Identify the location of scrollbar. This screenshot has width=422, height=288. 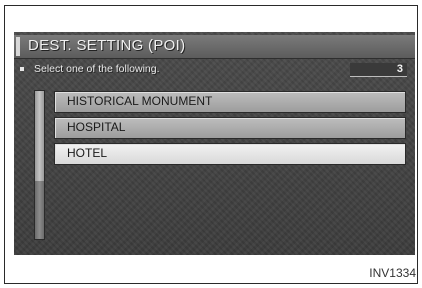
(39, 165).